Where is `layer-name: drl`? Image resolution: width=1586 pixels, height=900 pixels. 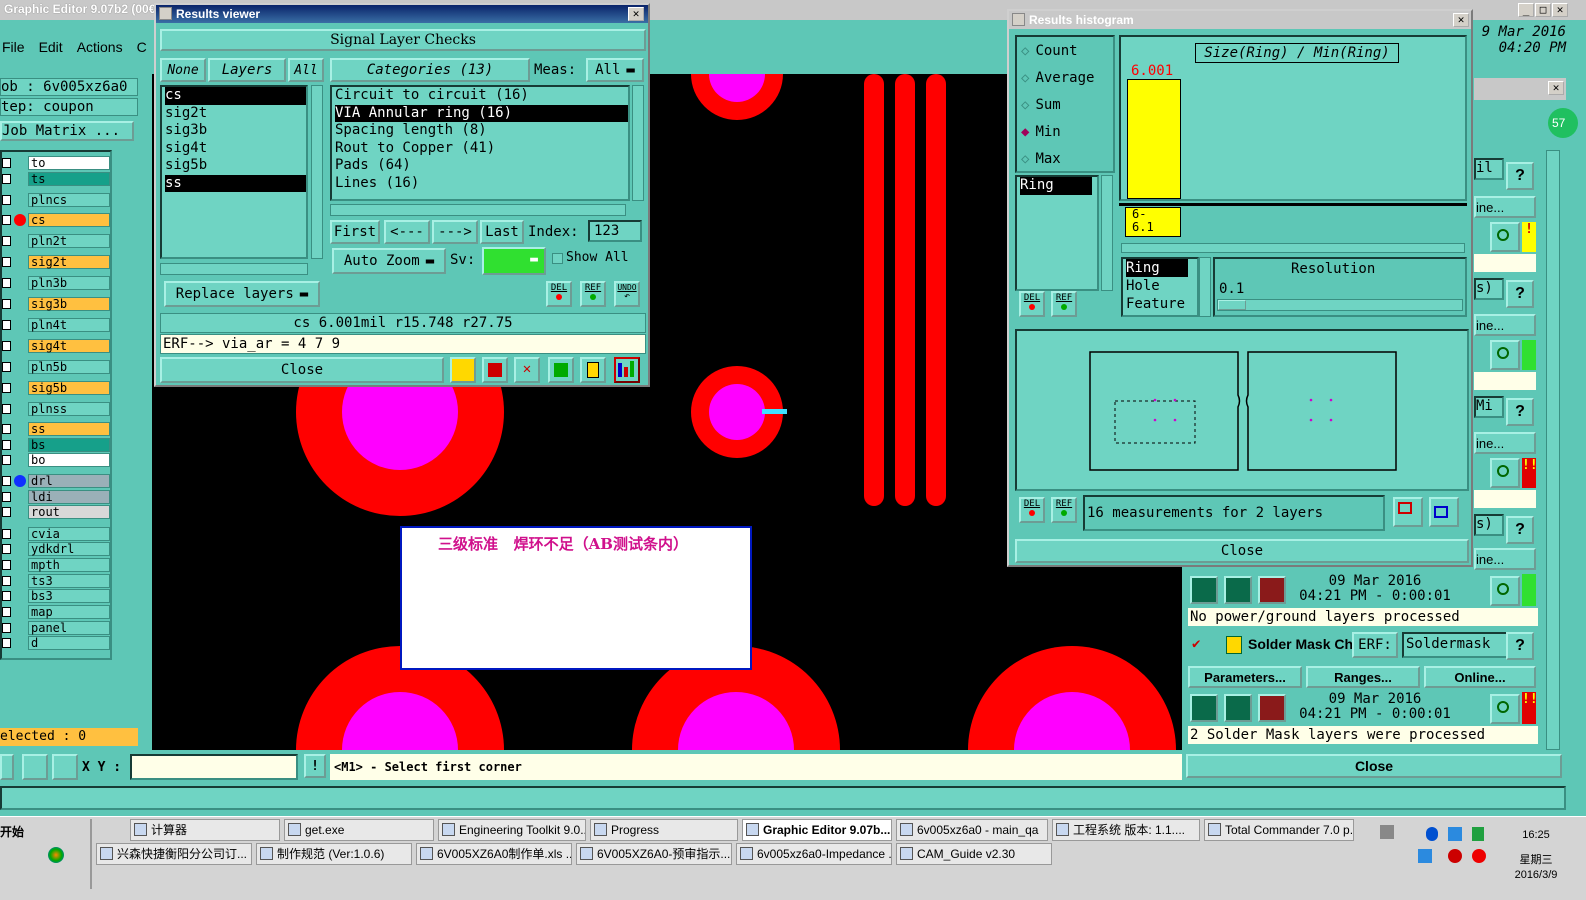 layer-name: drl is located at coordinates (69, 481).